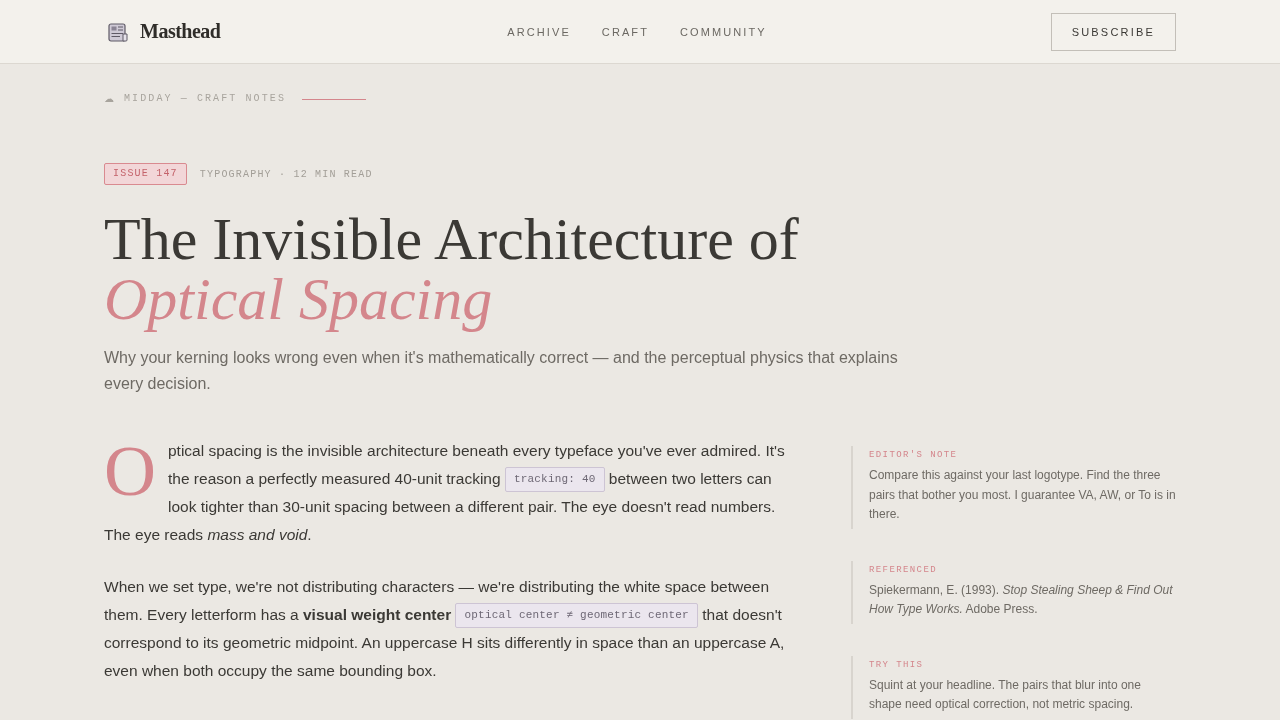  What do you see at coordinates (334, 99) in the screenshot?
I see `accent-line` at bounding box center [334, 99].